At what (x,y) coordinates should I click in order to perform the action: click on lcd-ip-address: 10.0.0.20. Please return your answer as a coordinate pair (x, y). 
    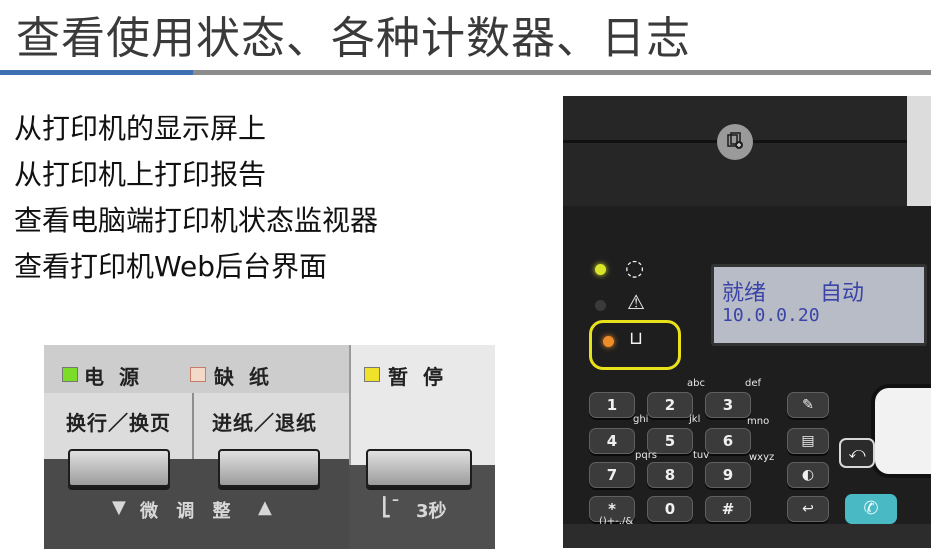
    Looking at the image, I should click on (771, 315).